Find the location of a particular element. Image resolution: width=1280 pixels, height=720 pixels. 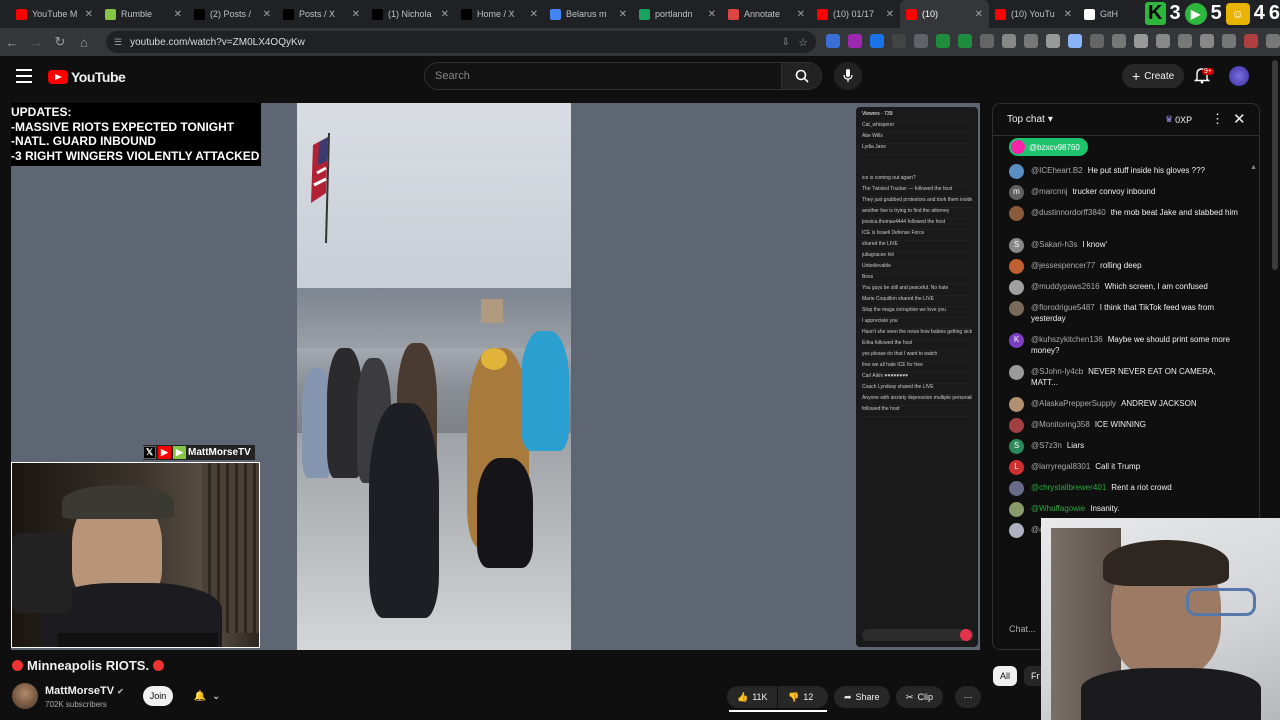

chat-message: S @Sakari-h3s I know' is located at coordinates (1124, 245).